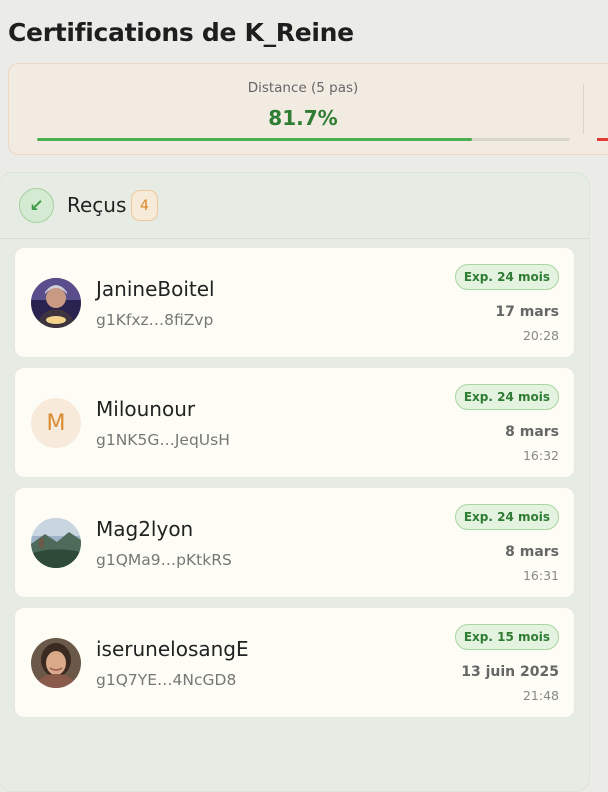 The height and width of the screenshot is (792, 608). What do you see at coordinates (145, 409) in the screenshot?
I see `certifier-name: Milounour` at bounding box center [145, 409].